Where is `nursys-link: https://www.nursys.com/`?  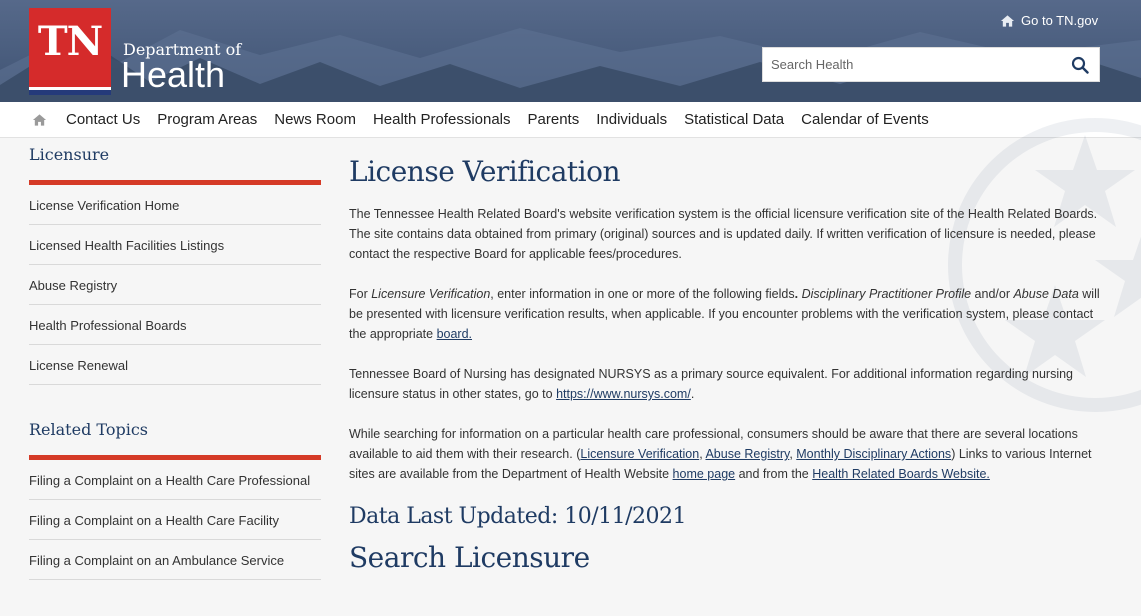 nursys-link: https://www.nursys.com/ is located at coordinates (623, 394).